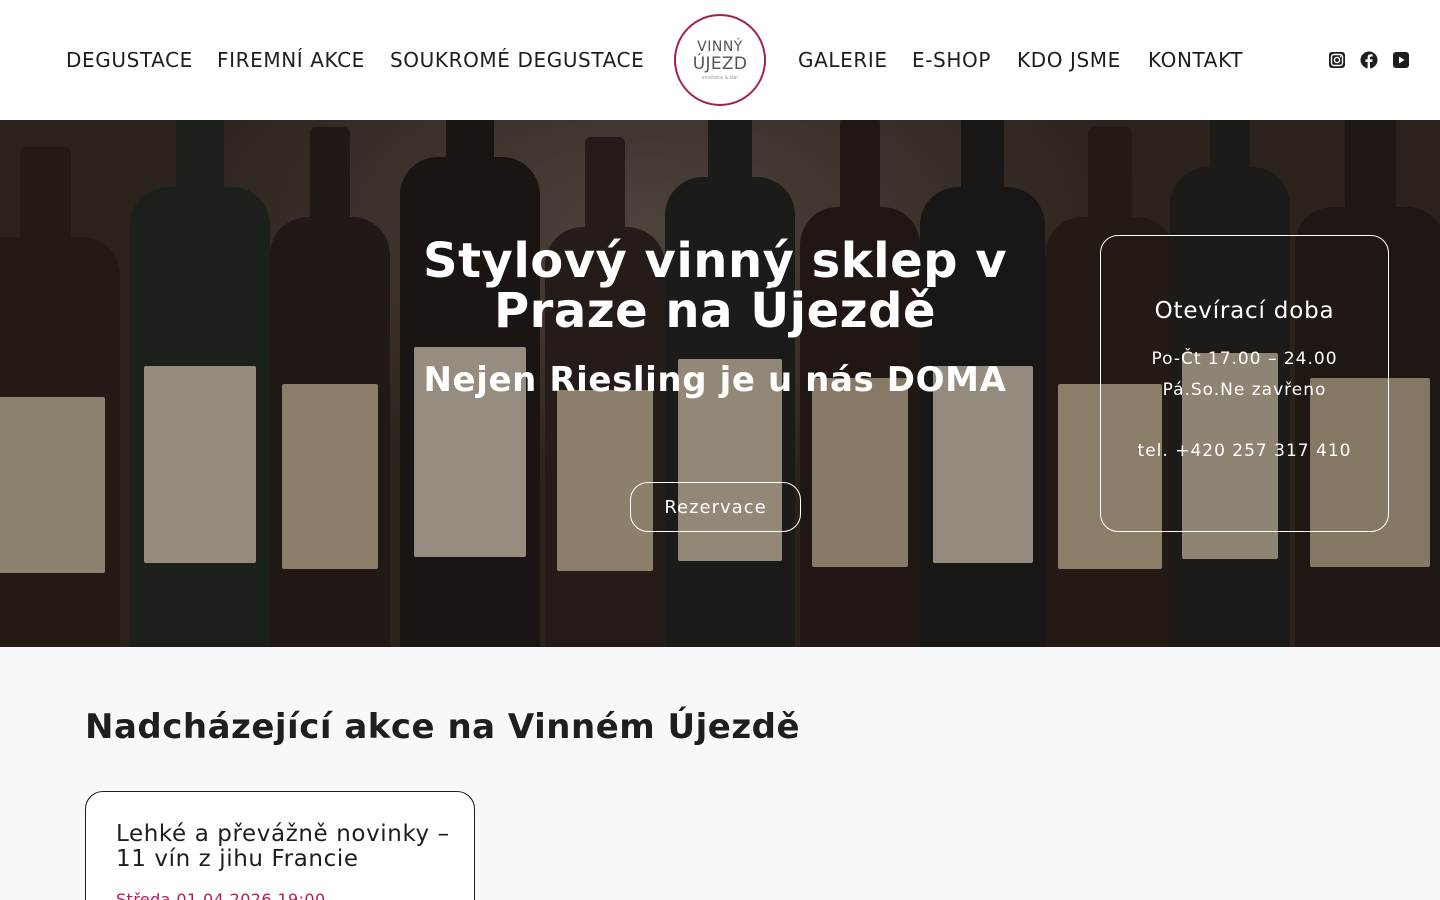  What do you see at coordinates (1369, 60) in the screenshot?
I see `facebook-icon` at bounding box center [1369, 60].